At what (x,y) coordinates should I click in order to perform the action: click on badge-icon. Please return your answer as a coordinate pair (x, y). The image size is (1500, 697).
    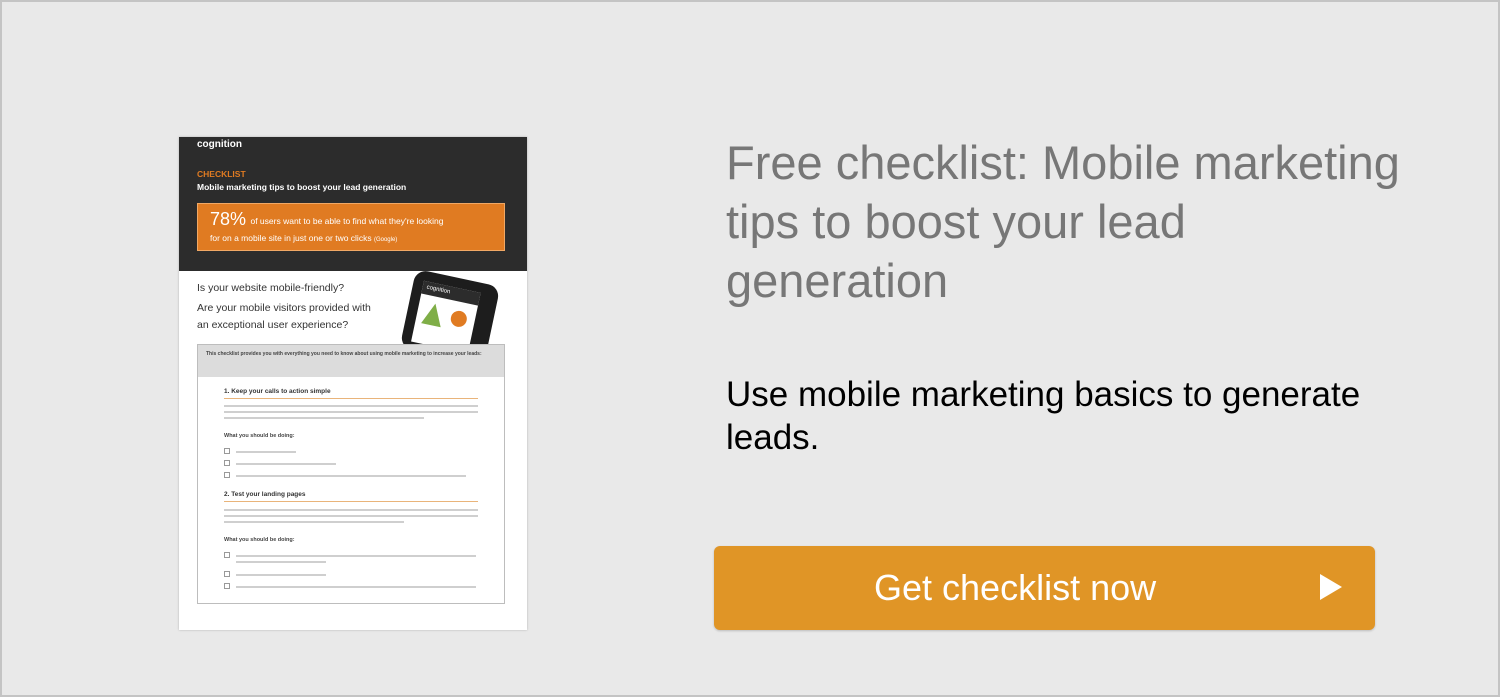
    Looking at the image, I should click on (459, 319).